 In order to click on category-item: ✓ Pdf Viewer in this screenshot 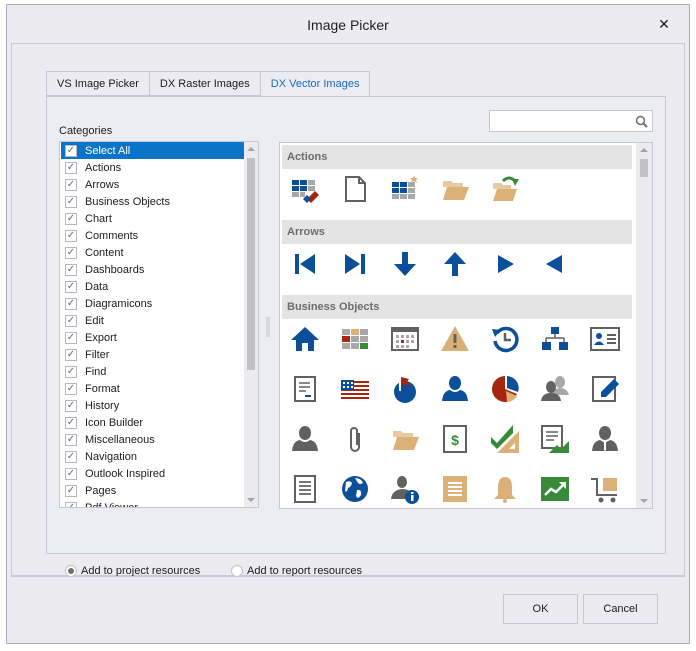, I will do `click(153, 503)`.